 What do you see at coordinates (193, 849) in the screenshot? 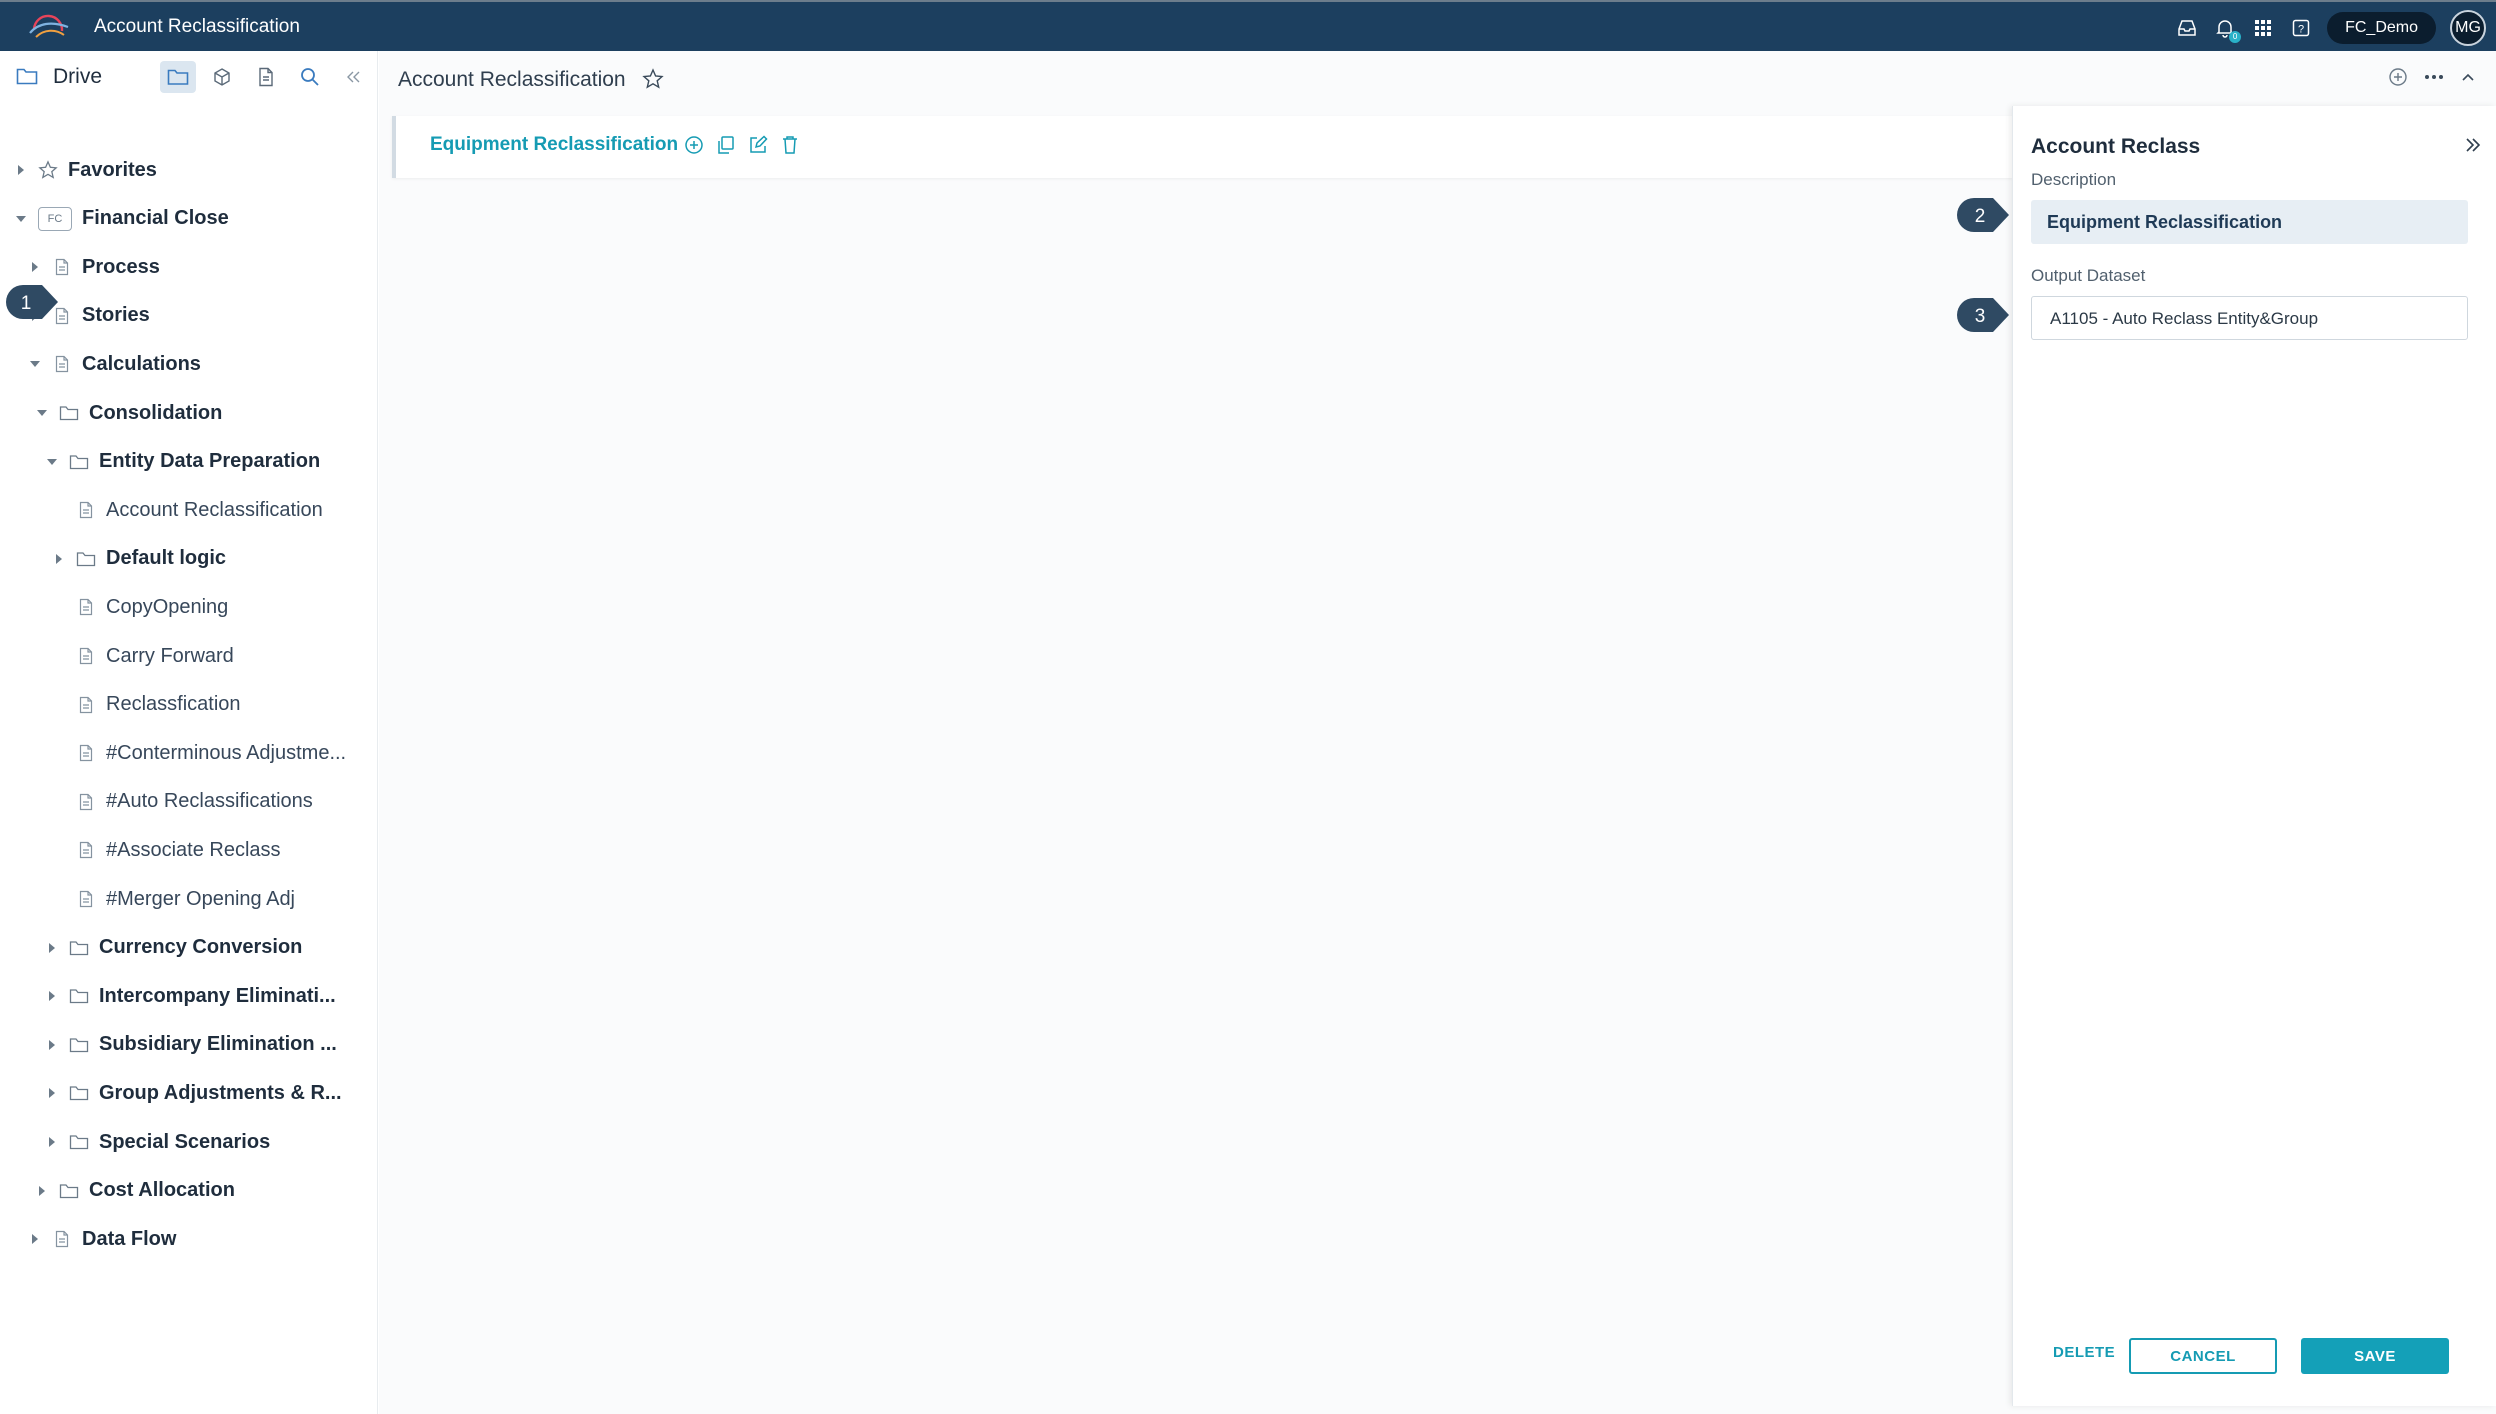
I see `tree-item-label: #Associate Reclass` at bounding box center [193, 849].